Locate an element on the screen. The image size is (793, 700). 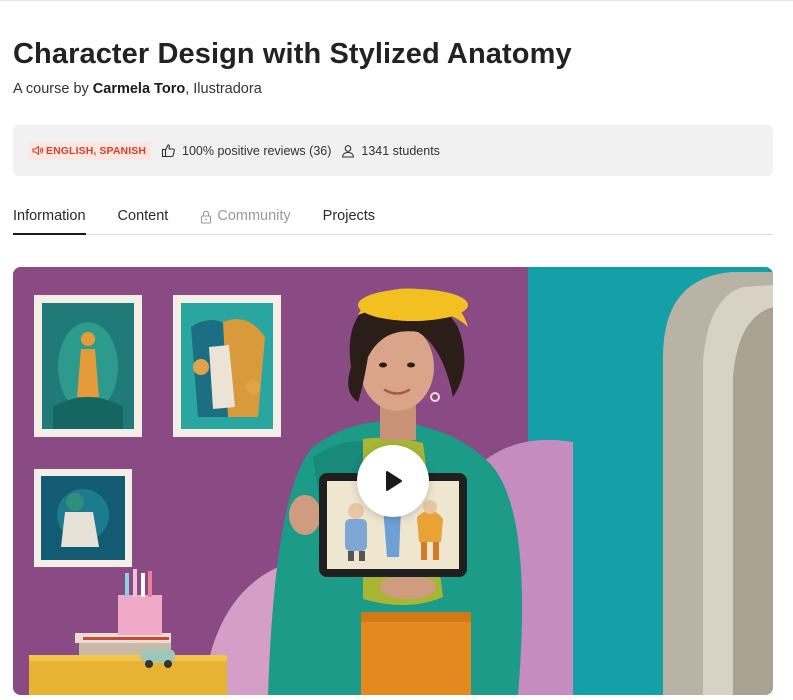
byline-prefix: A course by is located at coordinates (53, 89).